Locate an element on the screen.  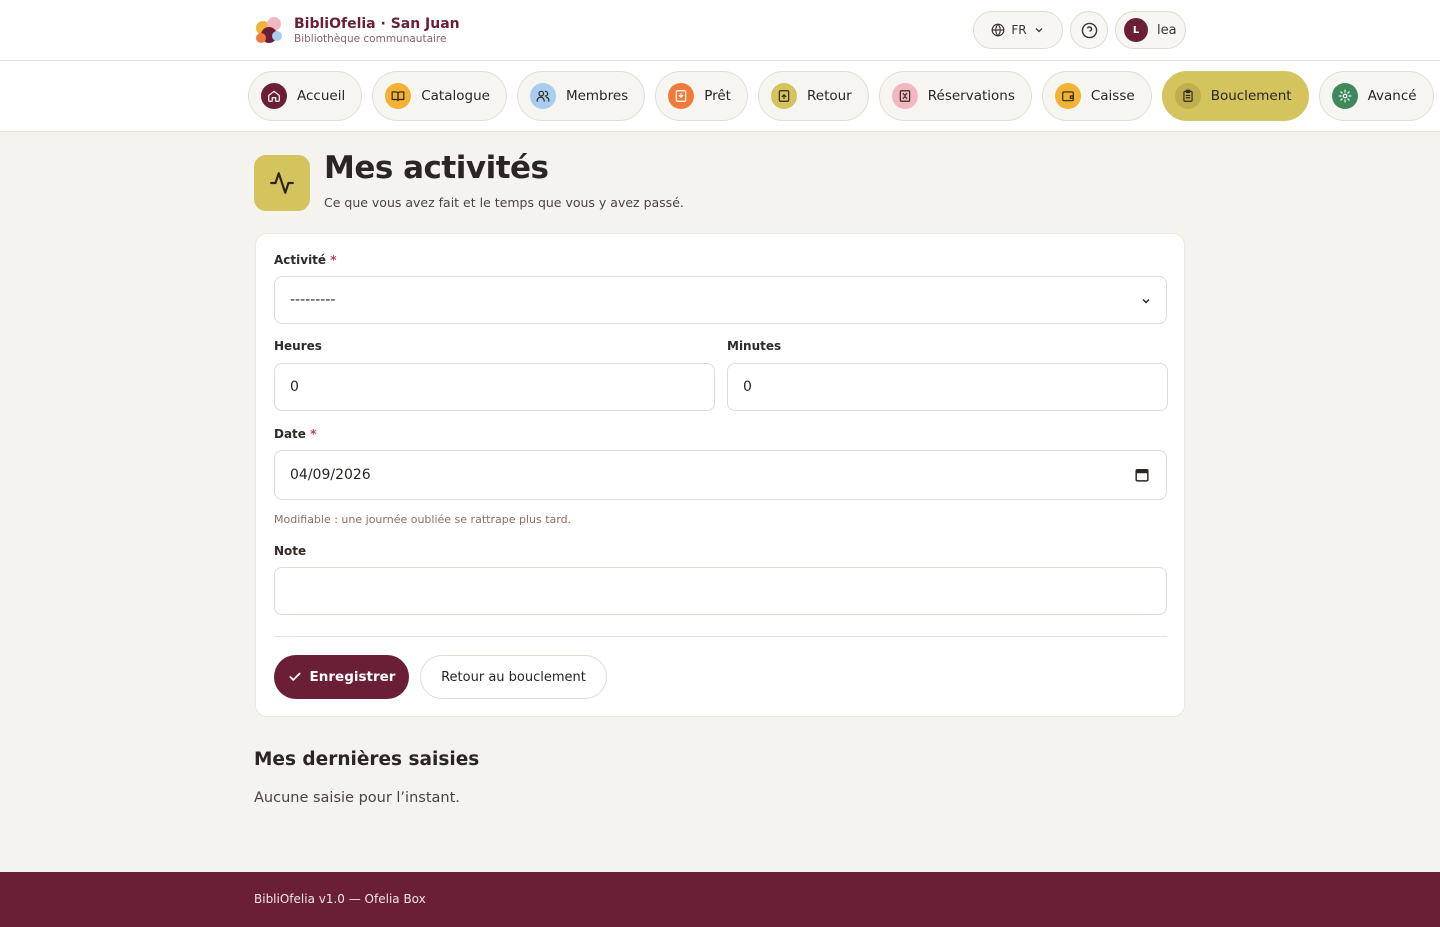
language-selector: FR is located at coordinates (1018, 30).